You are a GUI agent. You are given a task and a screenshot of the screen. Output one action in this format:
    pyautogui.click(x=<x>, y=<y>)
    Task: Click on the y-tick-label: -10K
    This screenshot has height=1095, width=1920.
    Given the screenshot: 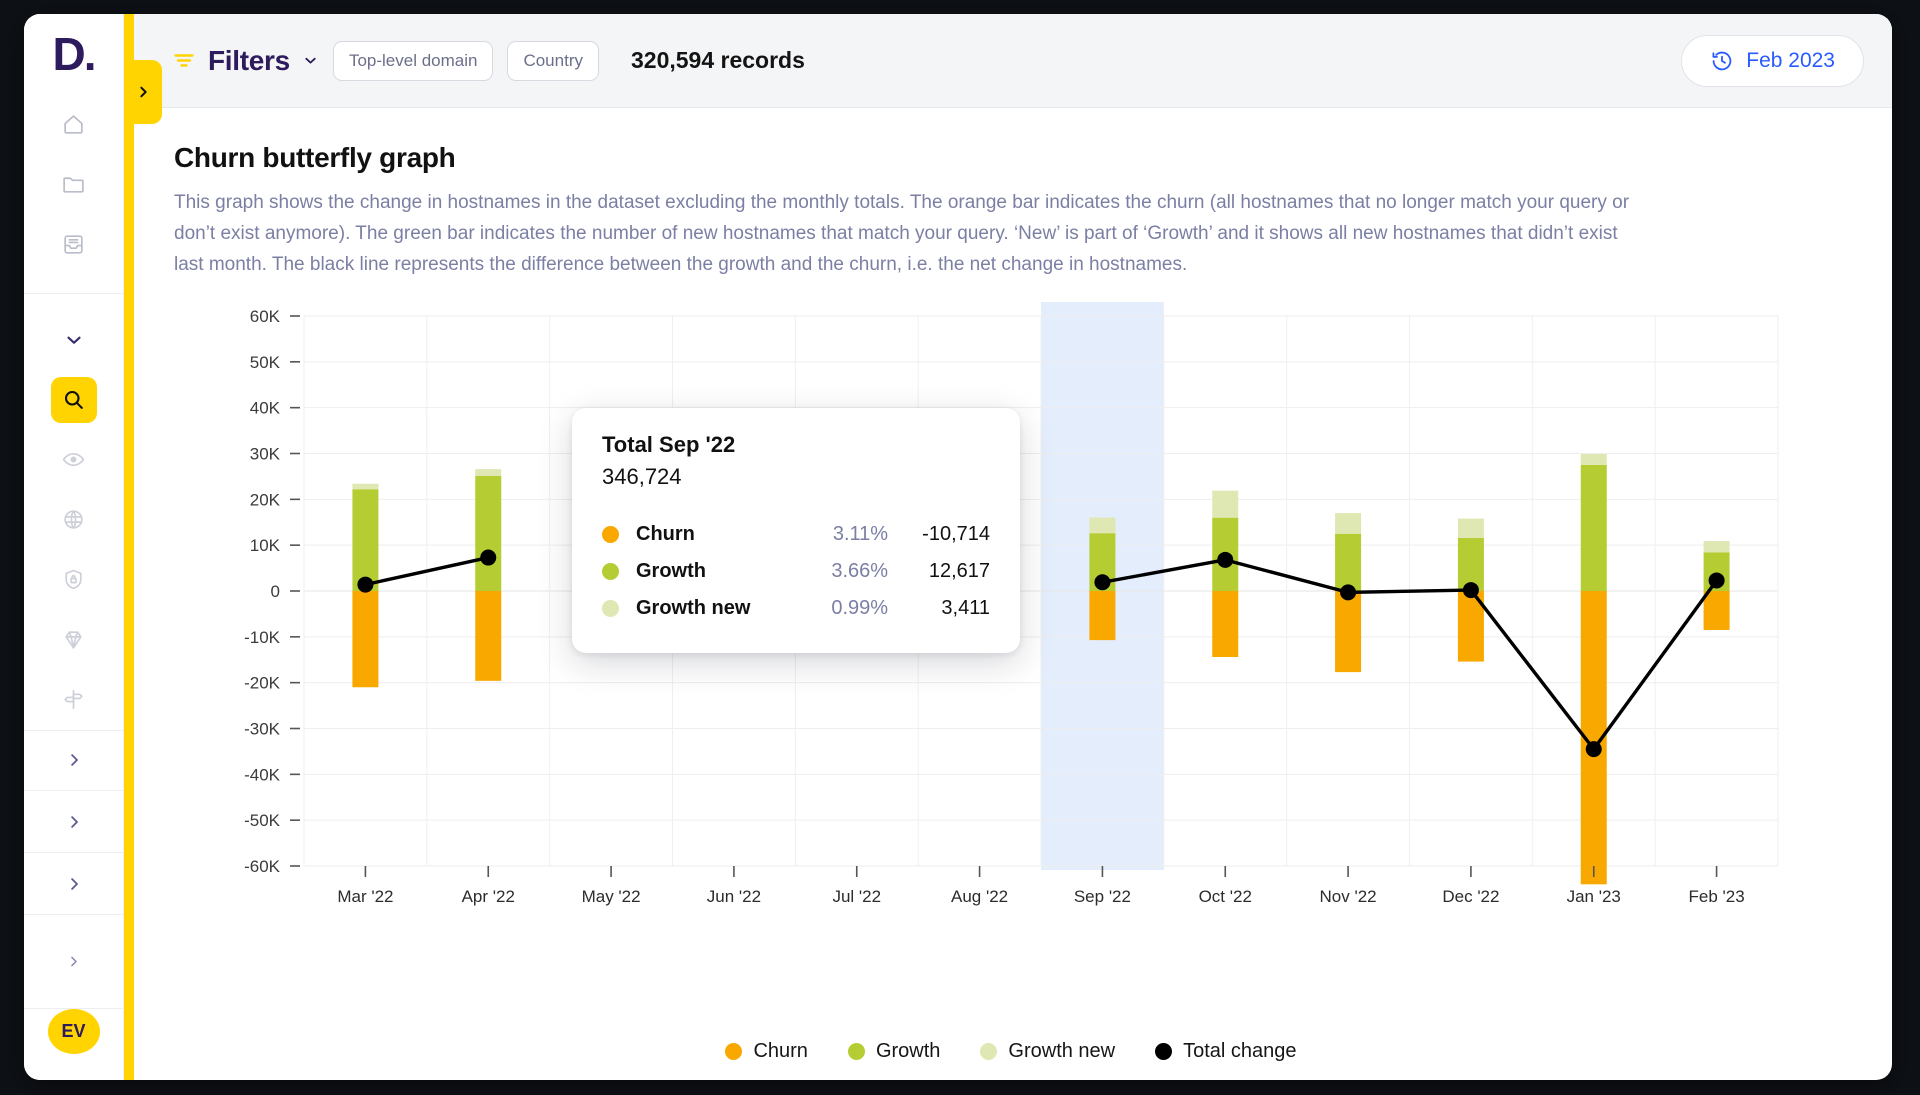 What is the action you would take?
    pyautogui.click(x=262, y=637)
    